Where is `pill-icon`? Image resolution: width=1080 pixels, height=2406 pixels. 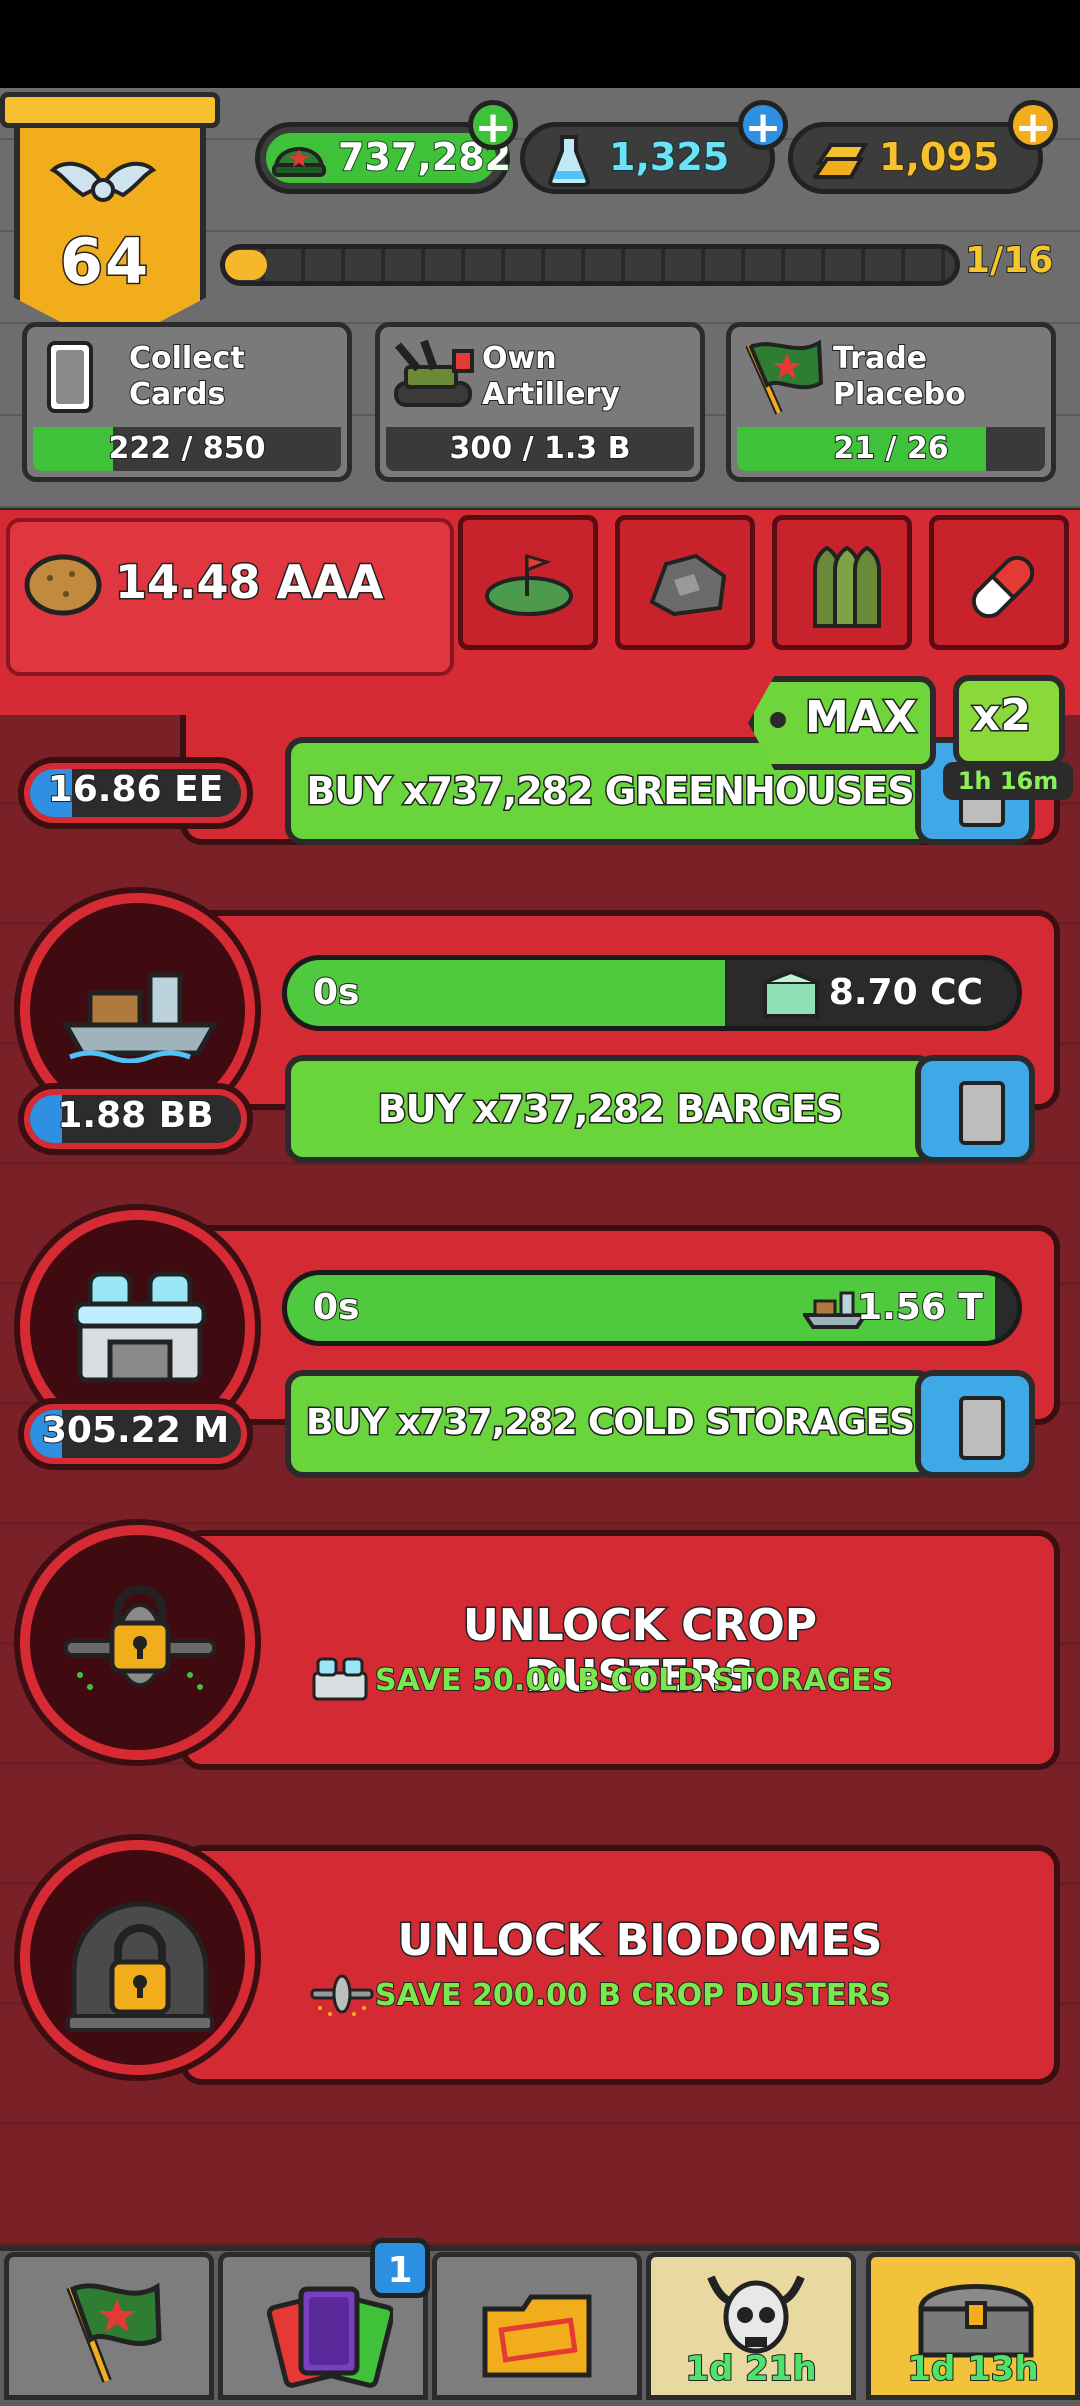 pill-icon is located at coordinates (1003, 587).